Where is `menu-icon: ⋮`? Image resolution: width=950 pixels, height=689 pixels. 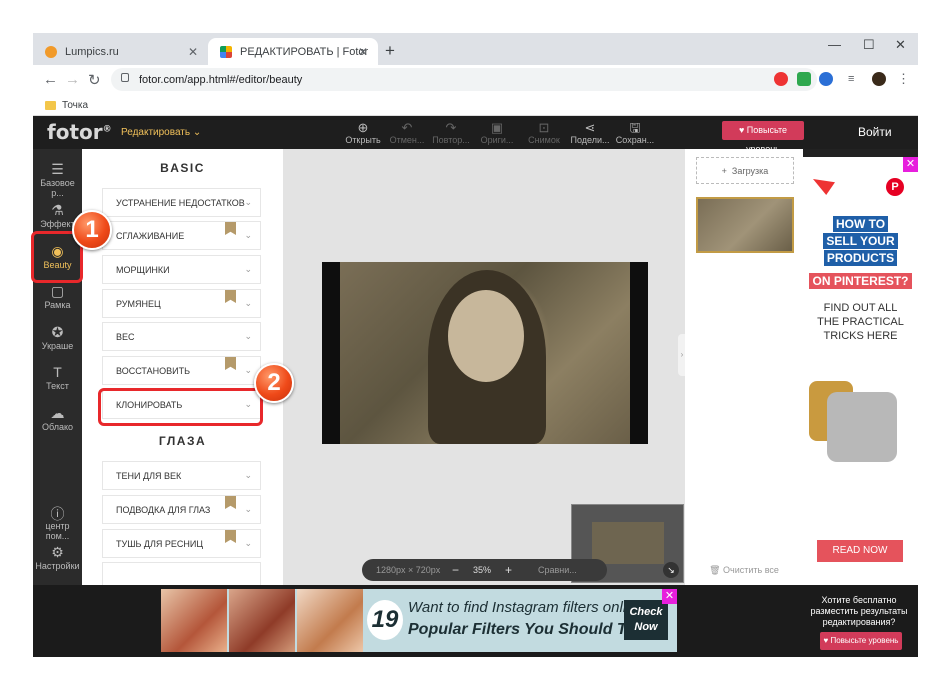
menu-icon: ⋮ is located at coordinates (903, 79).